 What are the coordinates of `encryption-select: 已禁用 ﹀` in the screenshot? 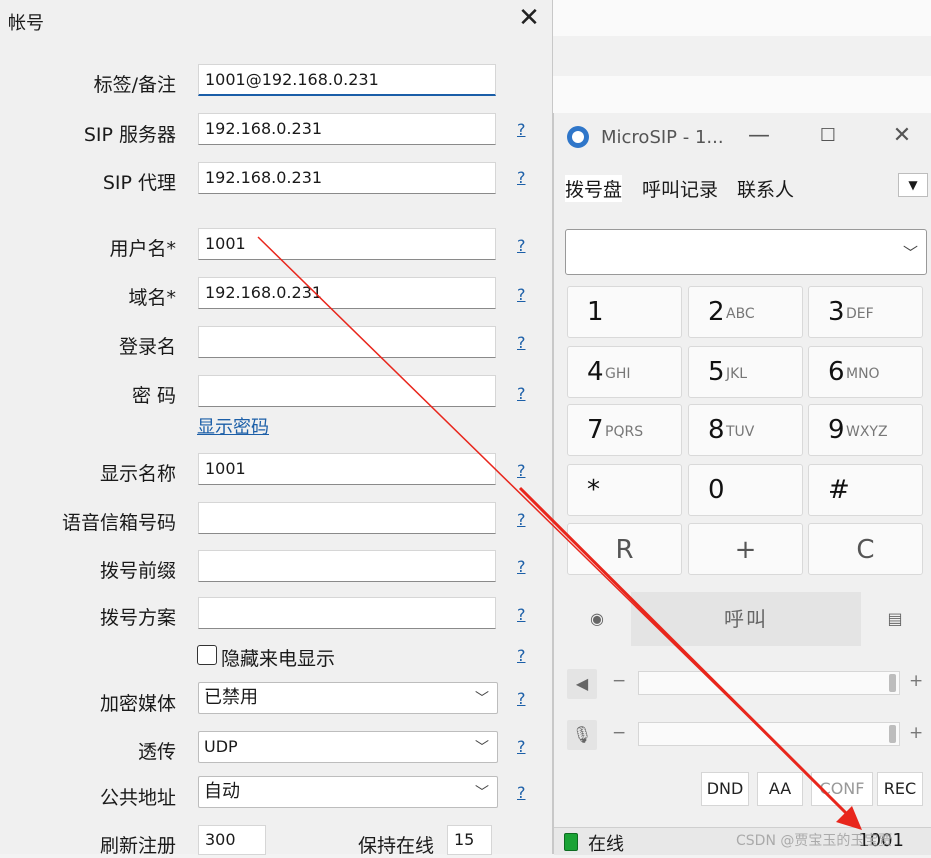 It's located at (348, 698).